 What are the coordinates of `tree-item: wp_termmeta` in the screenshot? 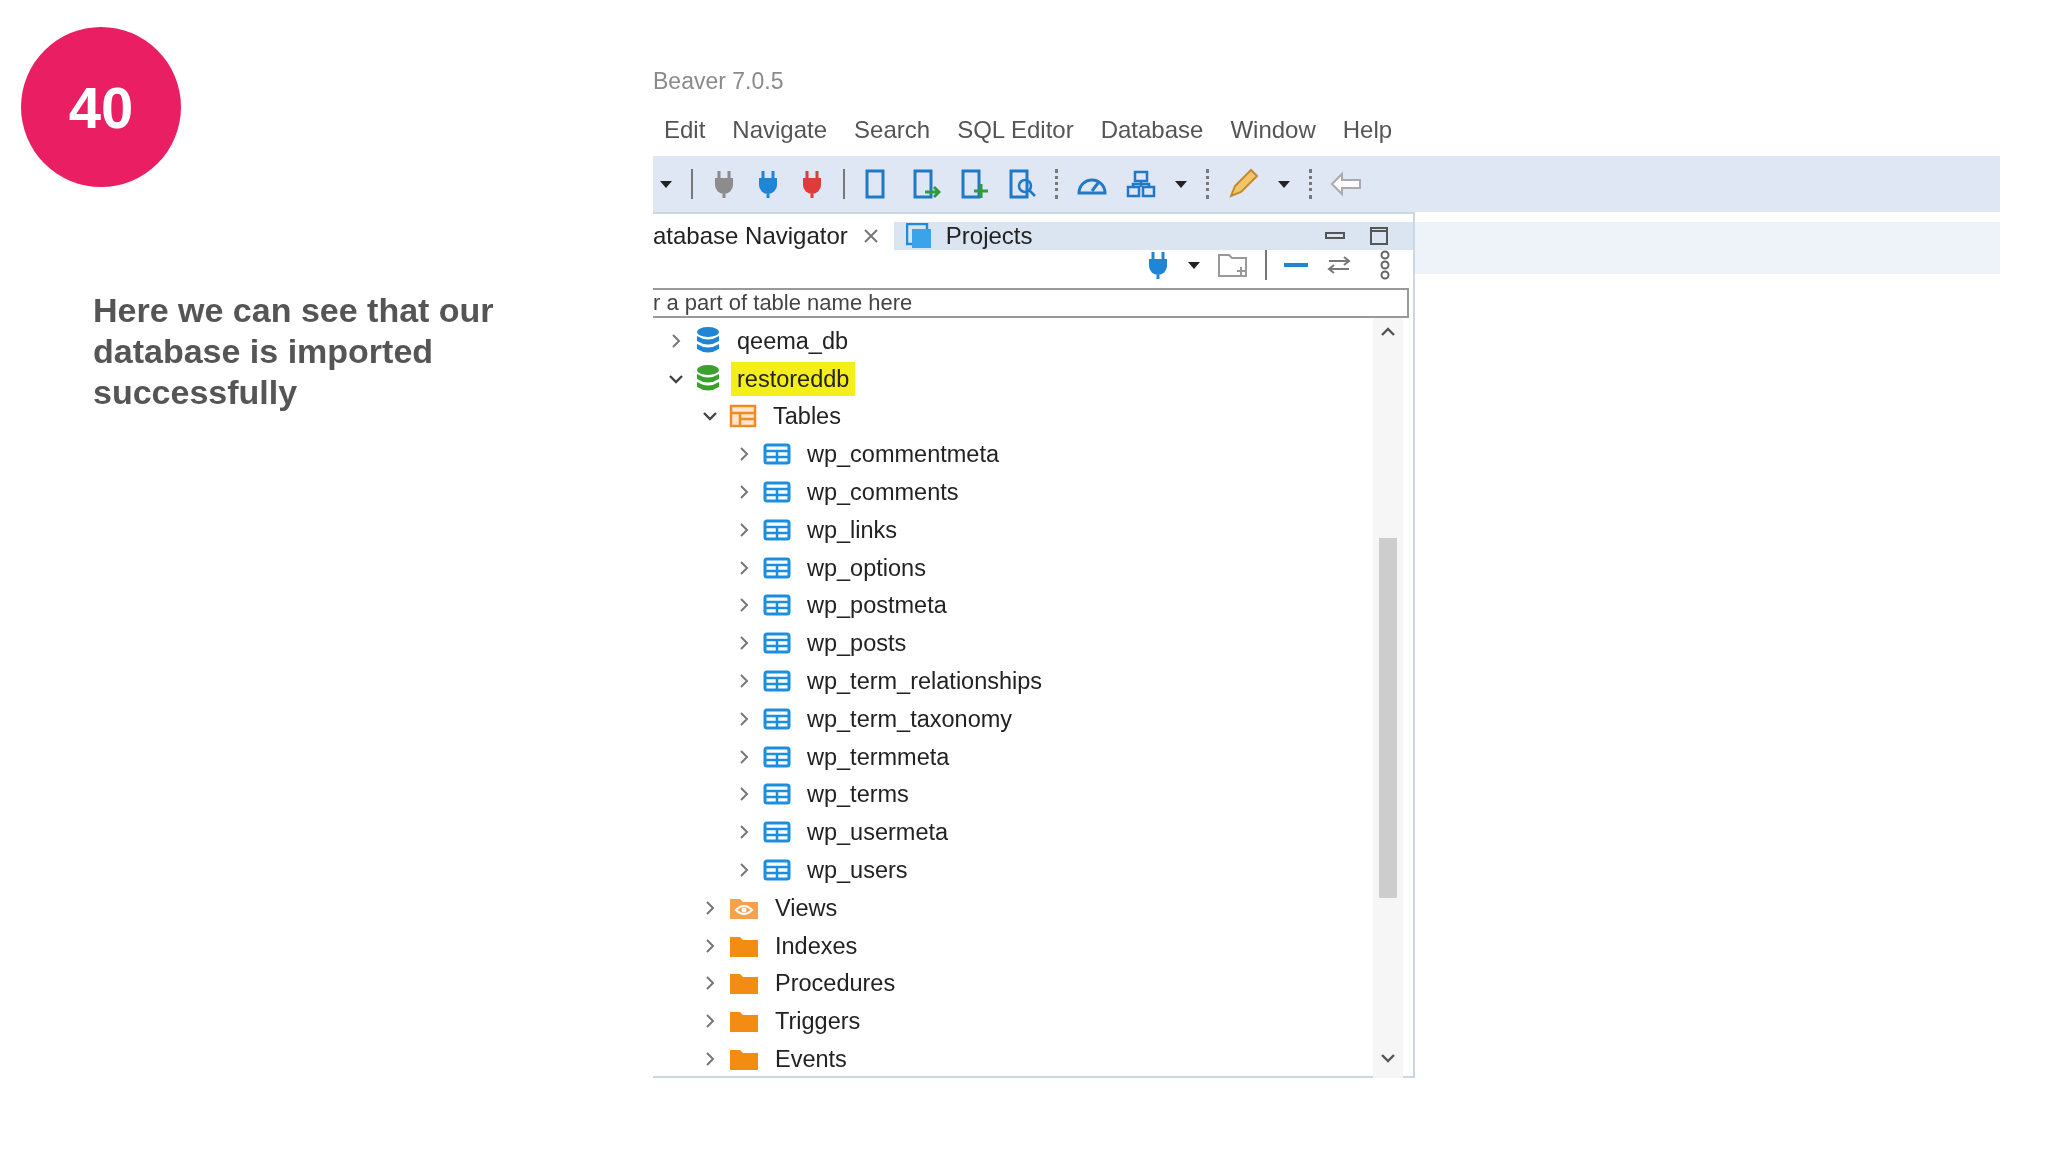 It's located at (878, 756).